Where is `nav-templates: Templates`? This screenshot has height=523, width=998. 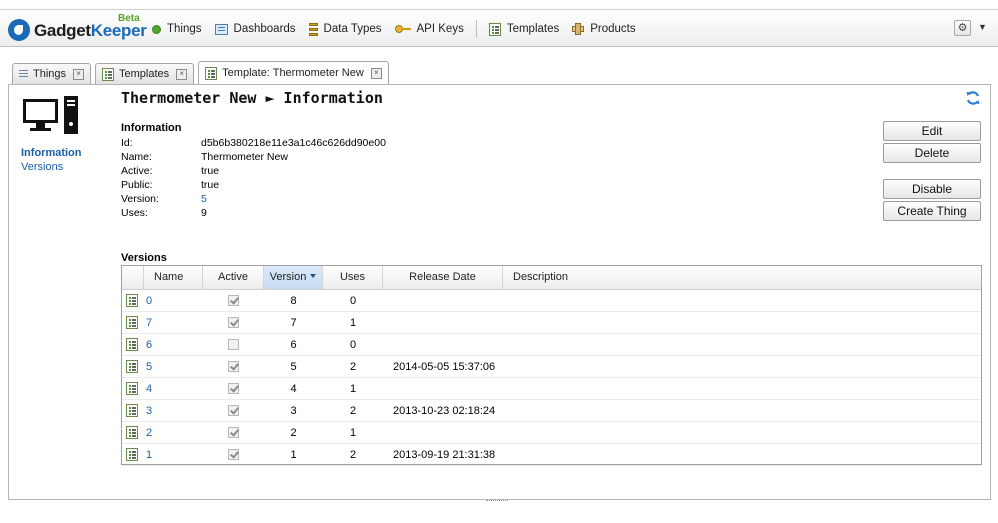 nav-templates: Templates is located at coordinates (524, 29).